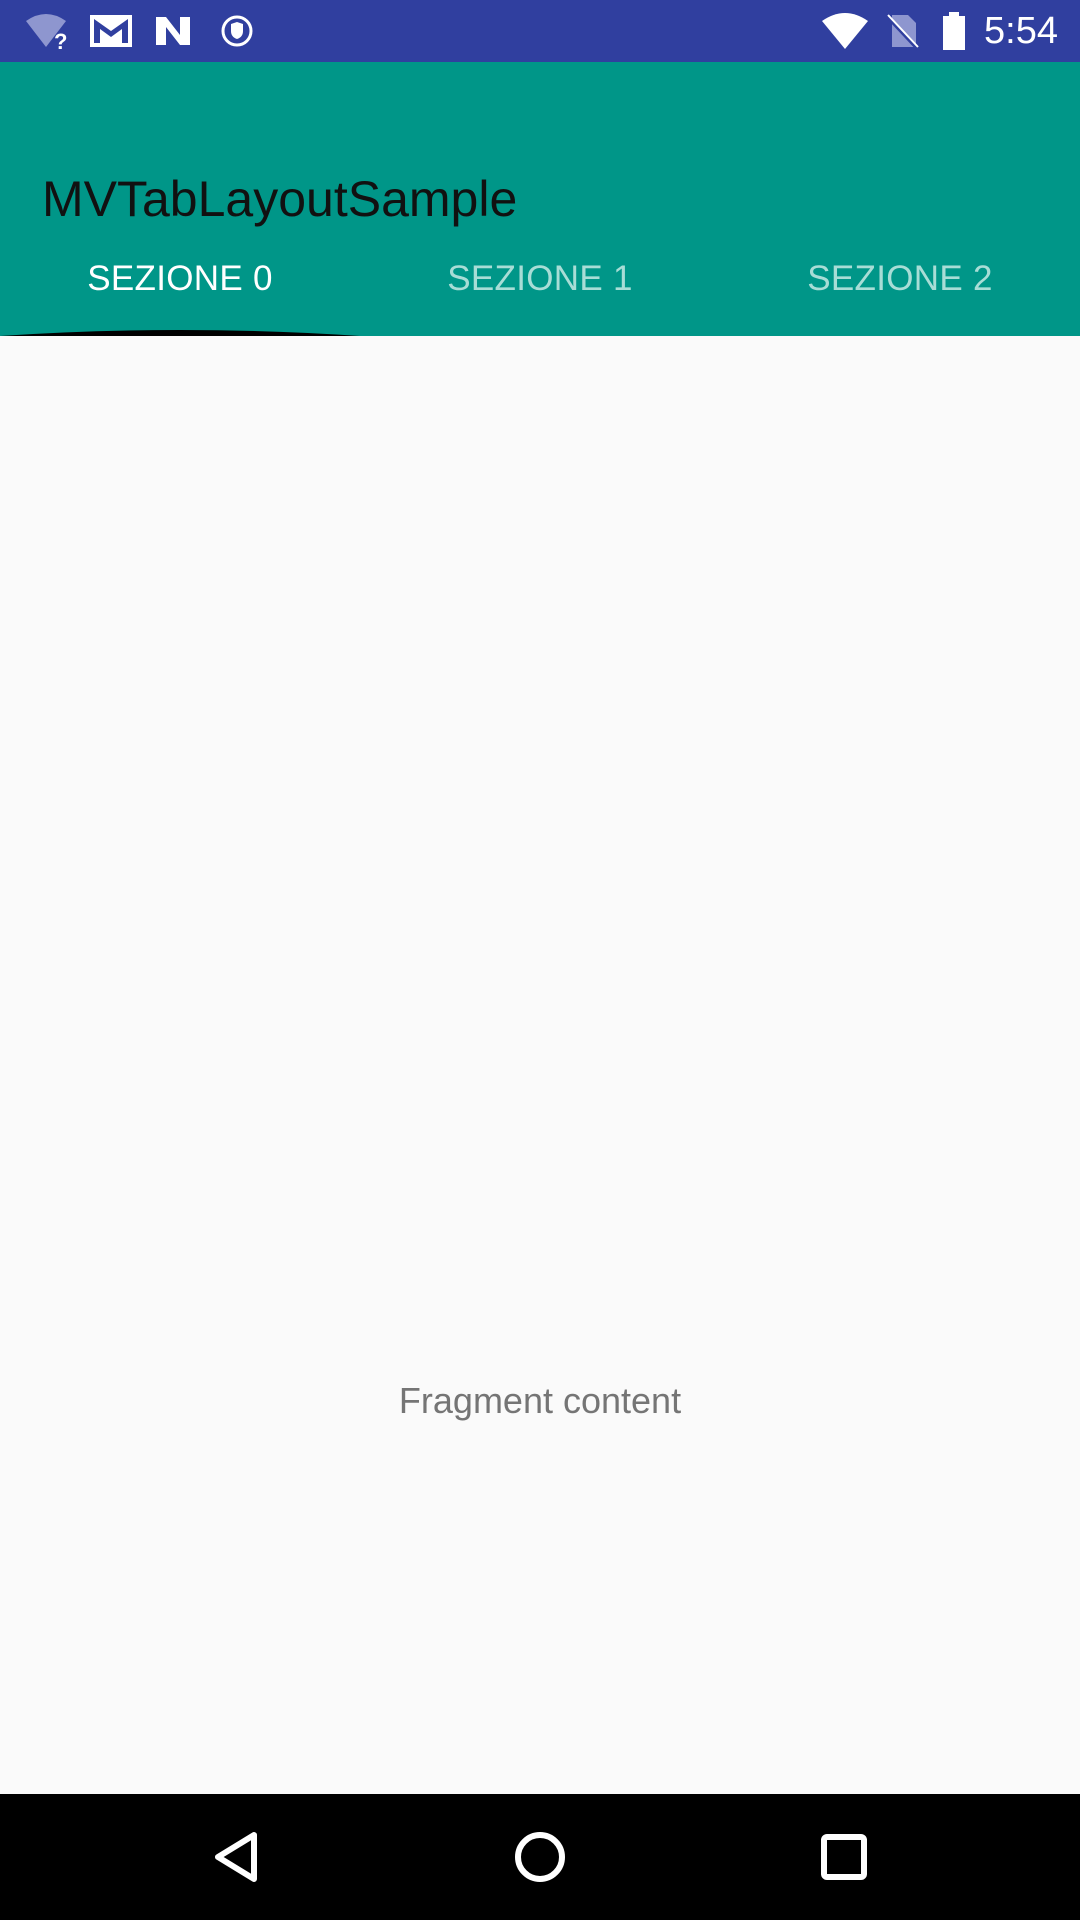 Image resolution: width=1080 pixels, height=1920 pixels. What do you see at coordinates (540, 1400) in the screenshot?
I see `fragment-content-text: Fragment content` at bounding box center [540, 1400].